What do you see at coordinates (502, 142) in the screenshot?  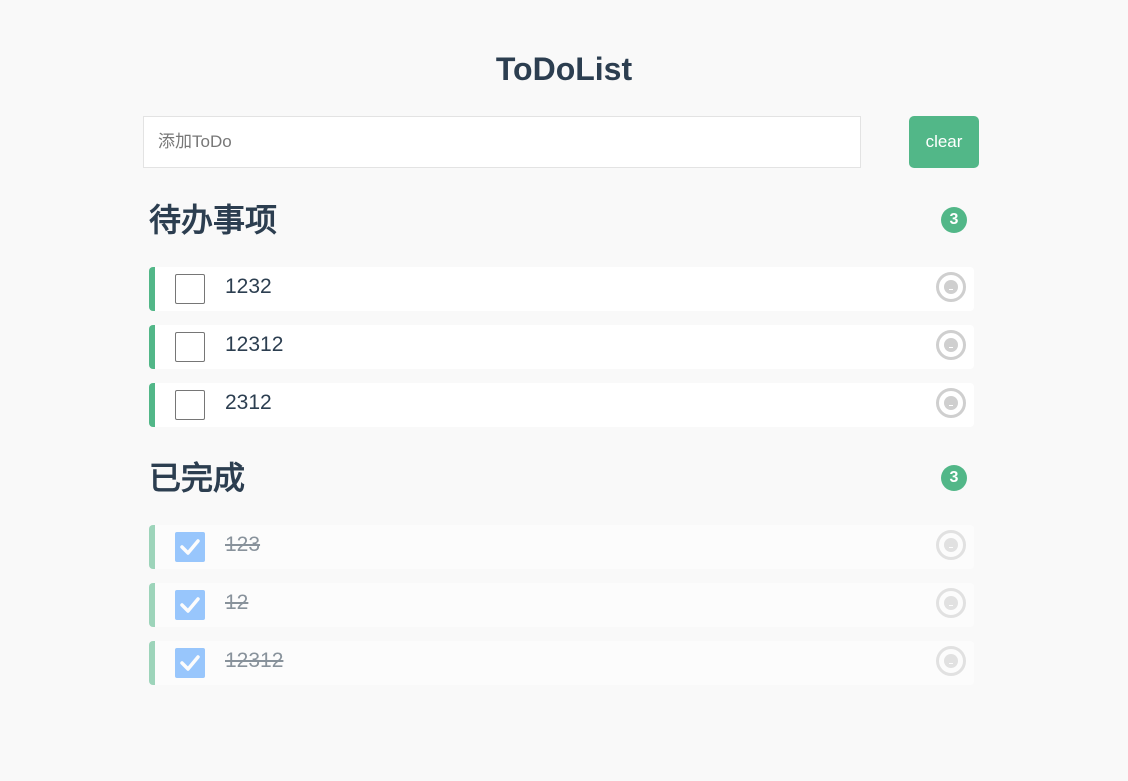 I see `add-todo-input` at bounding box center [502, 142].